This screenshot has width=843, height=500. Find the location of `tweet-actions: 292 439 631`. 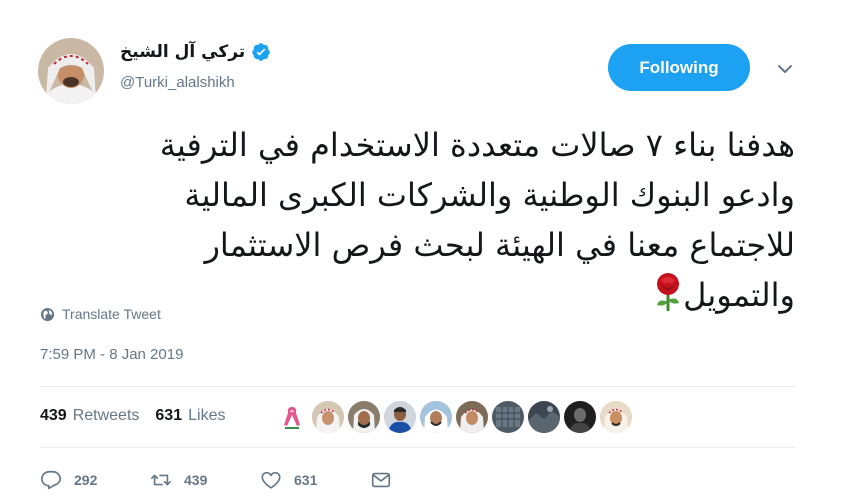

tweet-actions: 292 439 631 is located at coordinates (216, 480).